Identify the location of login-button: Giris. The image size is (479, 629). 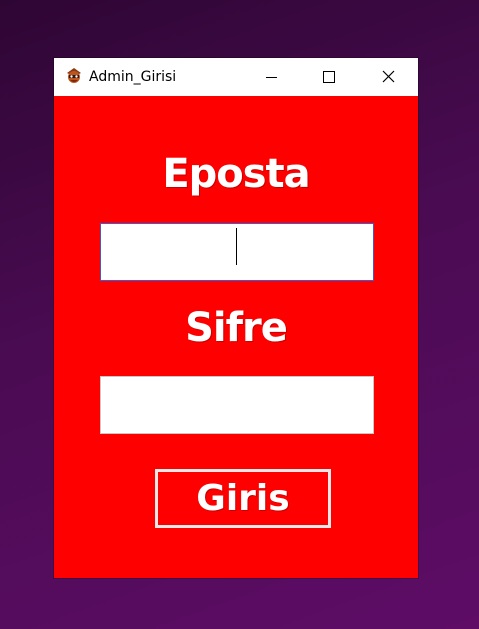
(243, 498).